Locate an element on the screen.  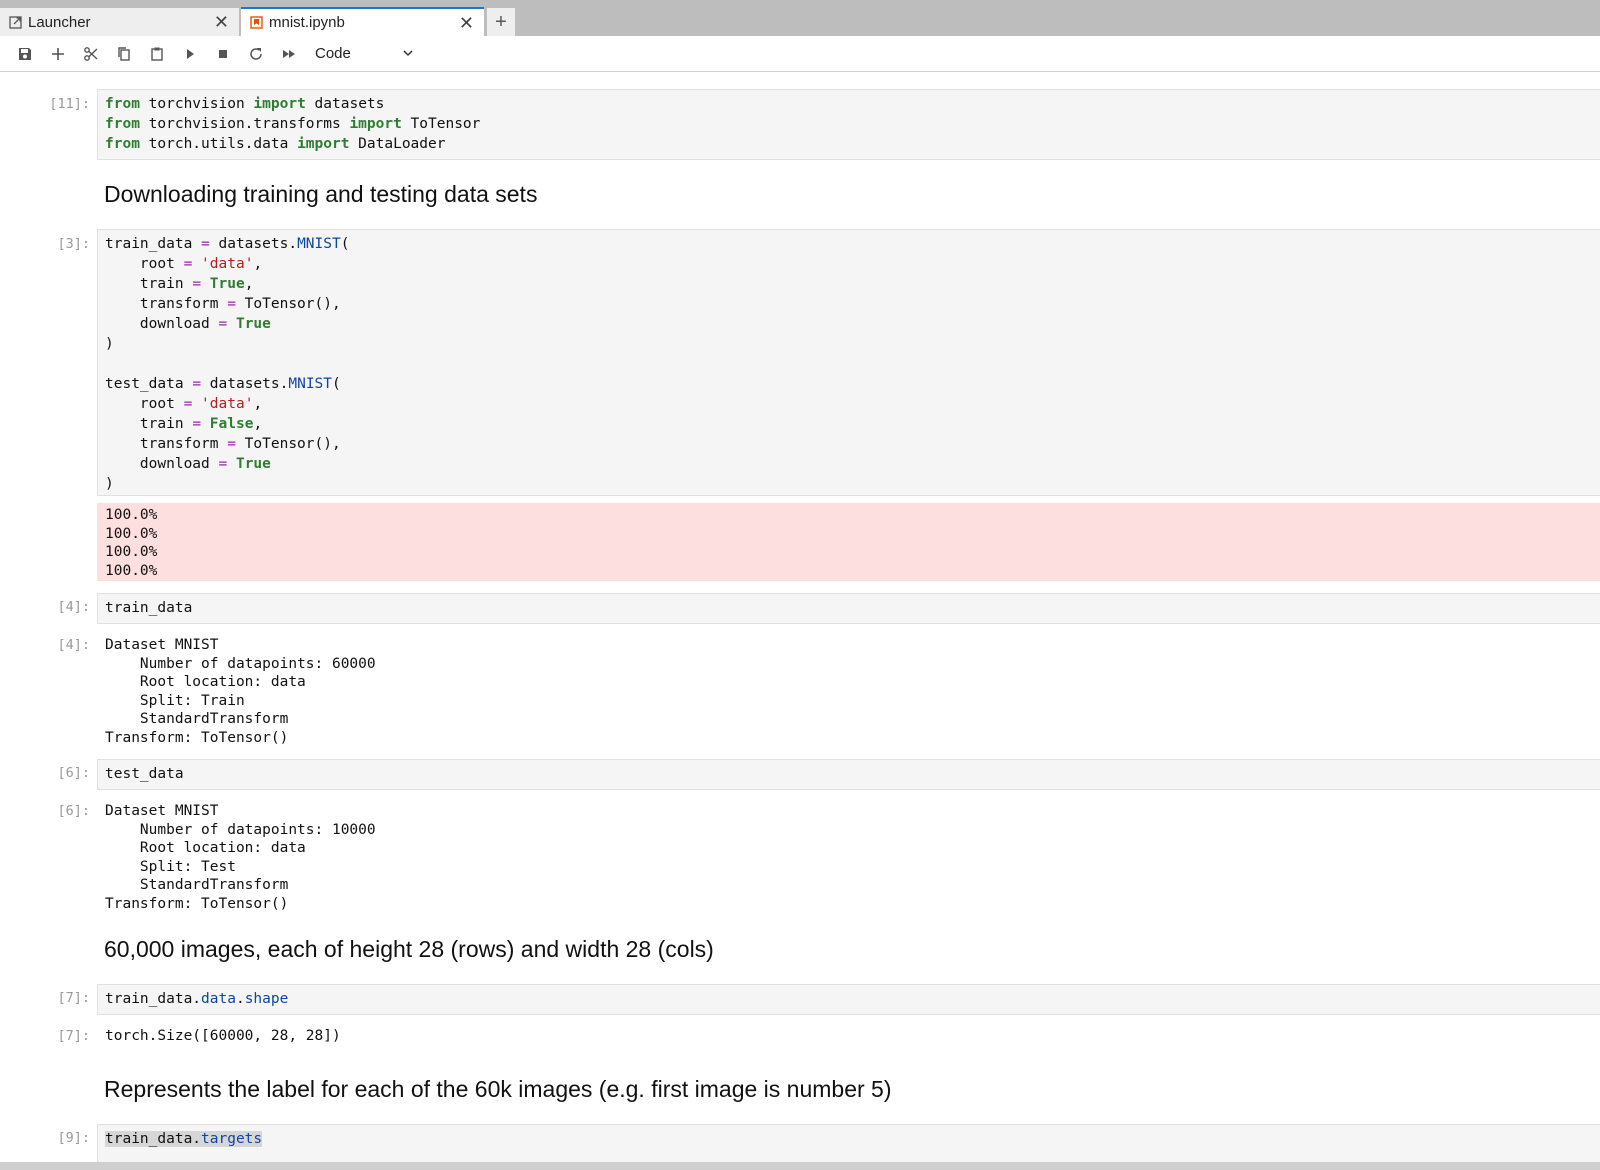
input-prompt: [7]: is located at coordinates (73, 998).